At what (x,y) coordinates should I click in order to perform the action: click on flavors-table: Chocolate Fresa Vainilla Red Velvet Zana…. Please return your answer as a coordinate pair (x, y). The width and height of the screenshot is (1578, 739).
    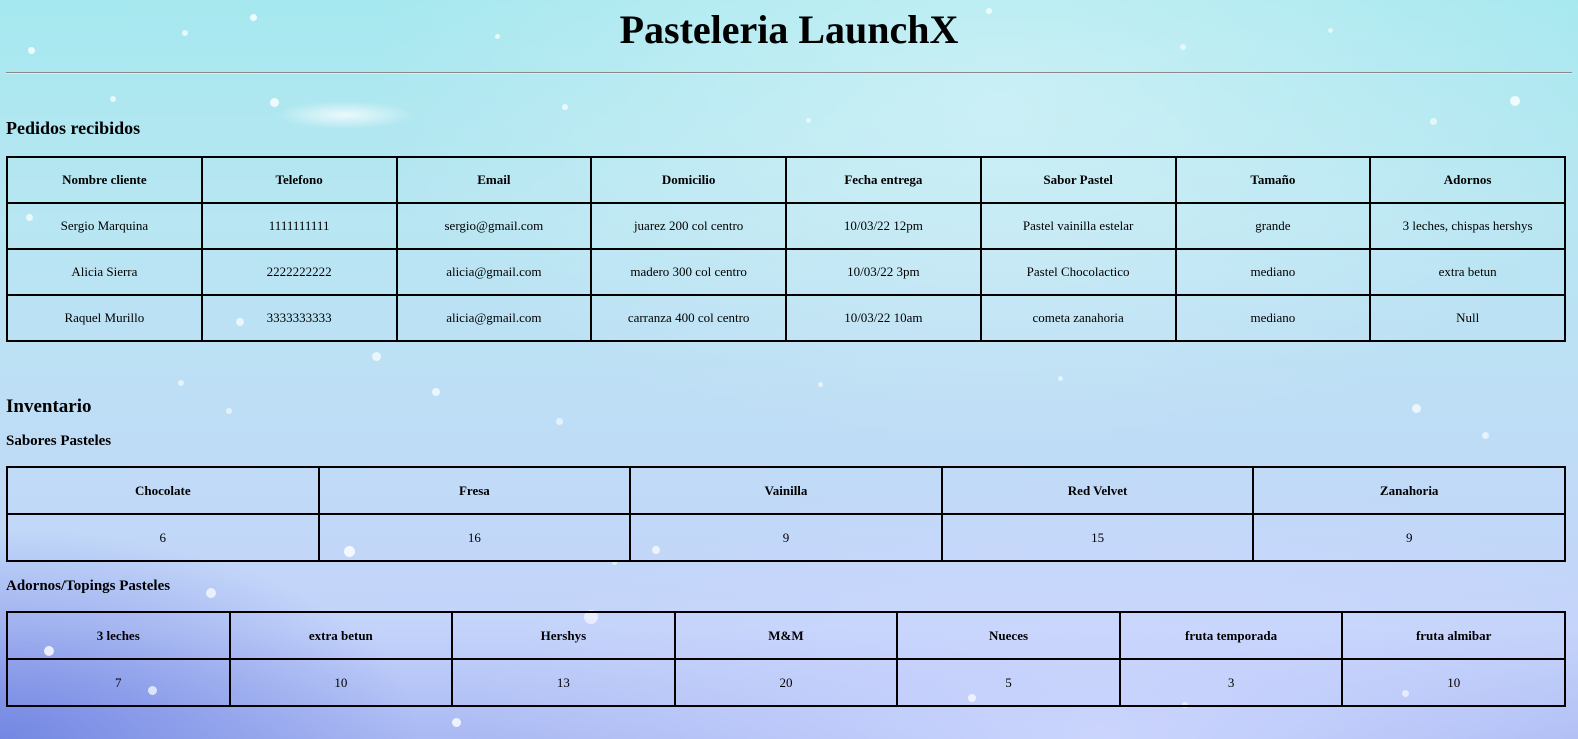
    Looking at the image, I should click on (786, 514).